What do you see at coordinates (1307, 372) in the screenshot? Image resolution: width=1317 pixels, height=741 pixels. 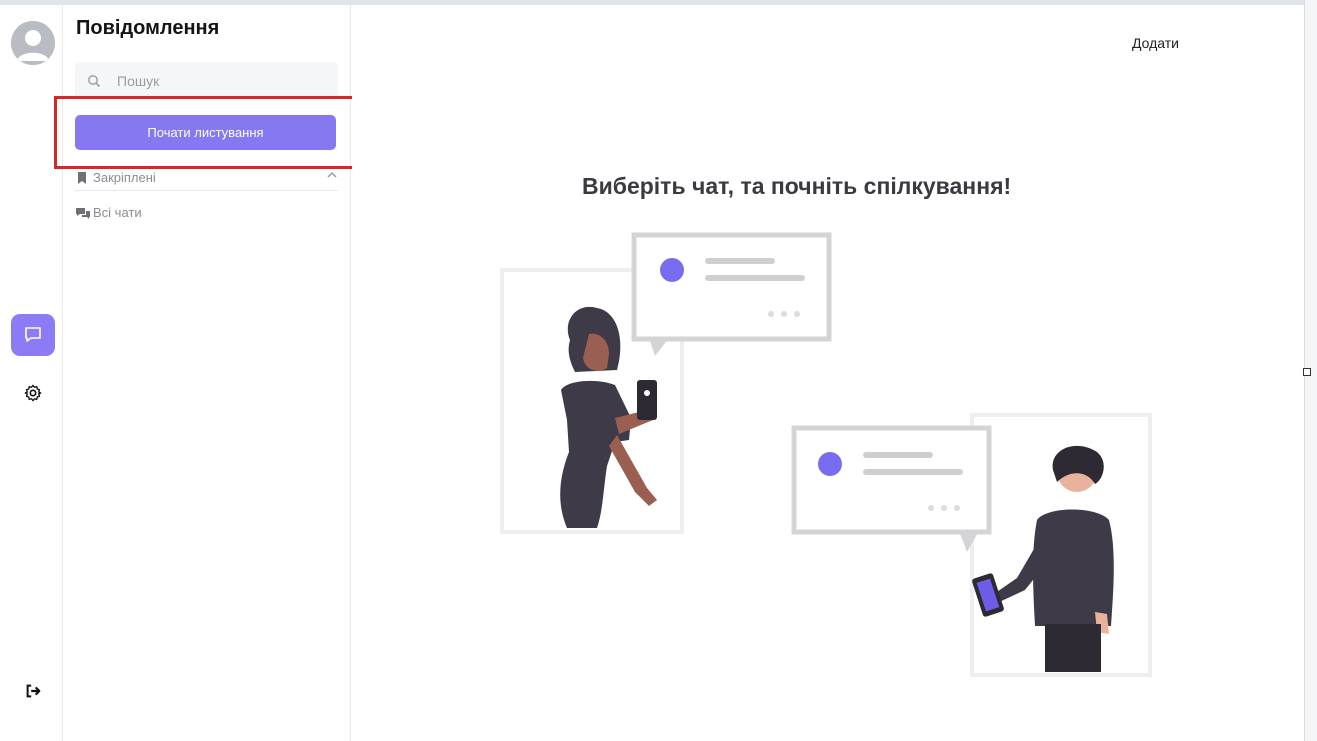 I see `resize-handle` at bounding box center [1307, 372].